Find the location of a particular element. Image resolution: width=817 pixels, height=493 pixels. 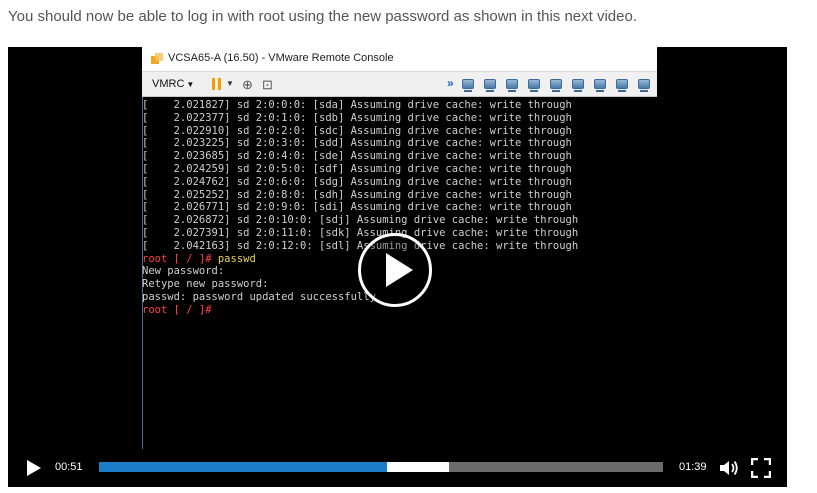

current-time: 00:51 is located at coordinates (69, 467).